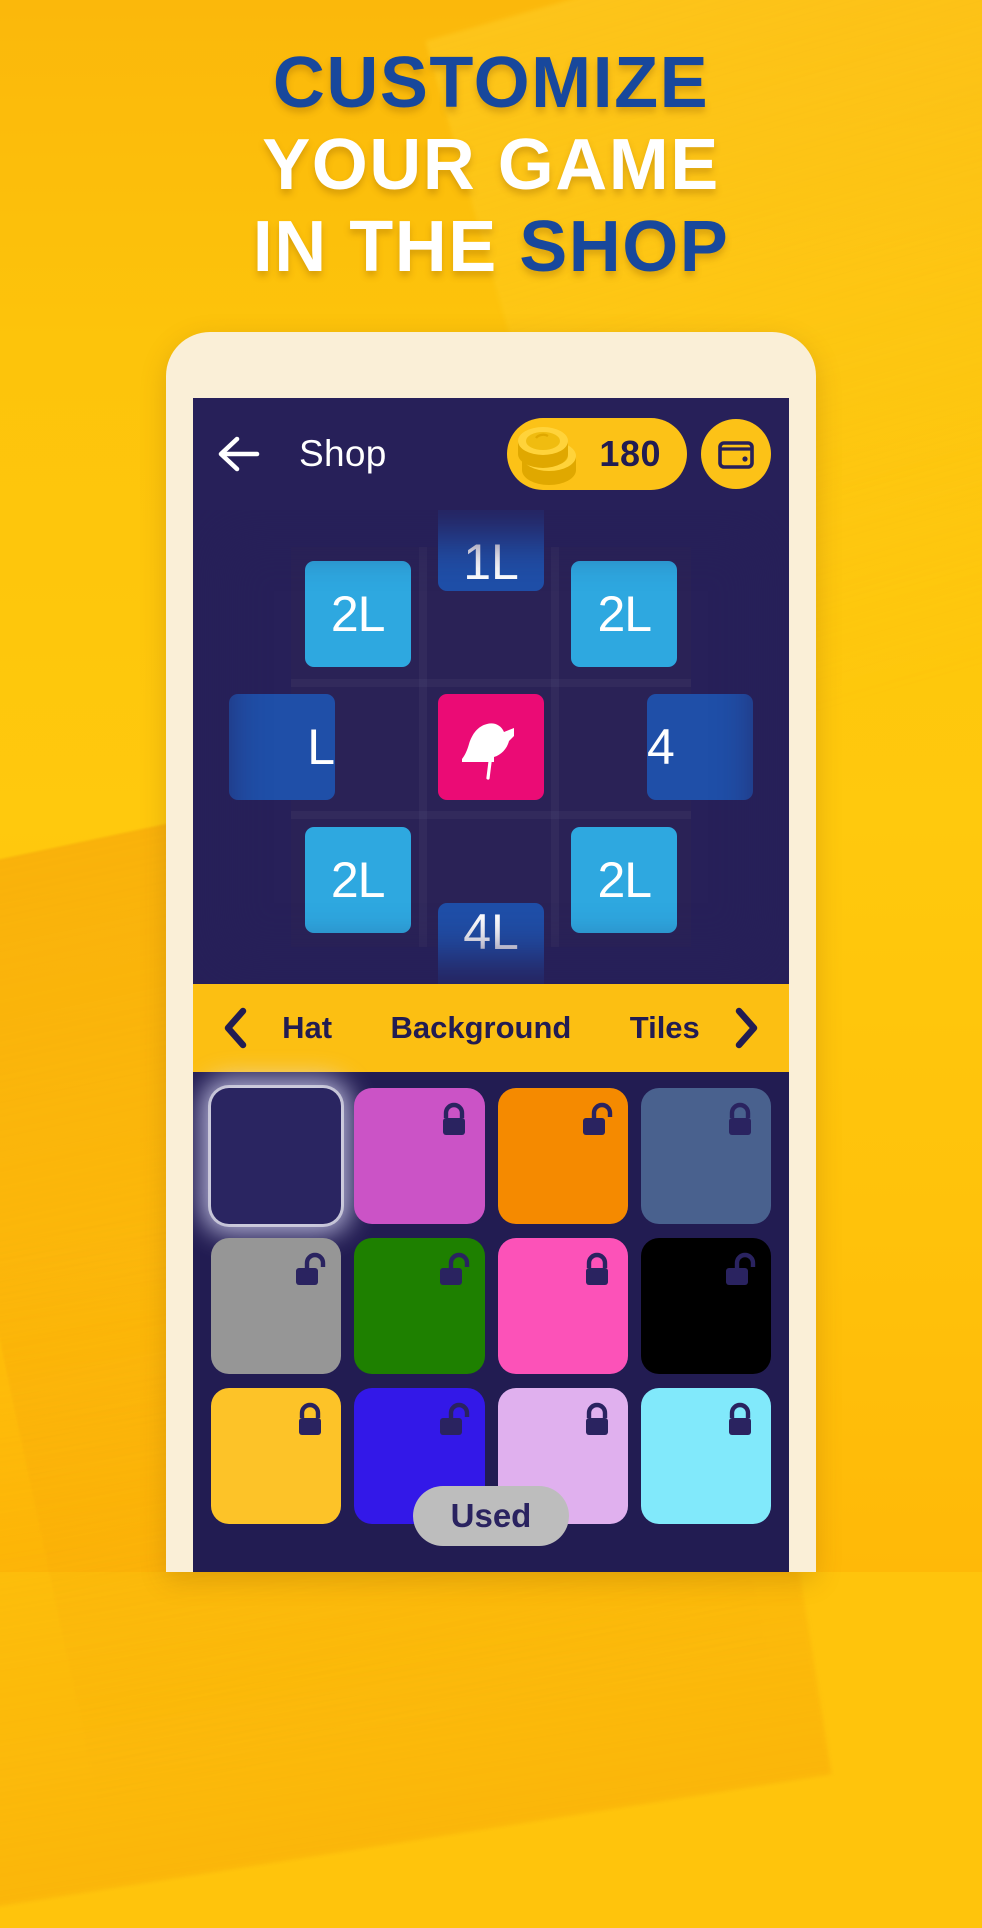 The height and width of the screenshot is (1928, 982). What do you see at coordinates (491, 454) in the screenshot?
I see `app-header: Shop 180` at bounding box center [491, 454].